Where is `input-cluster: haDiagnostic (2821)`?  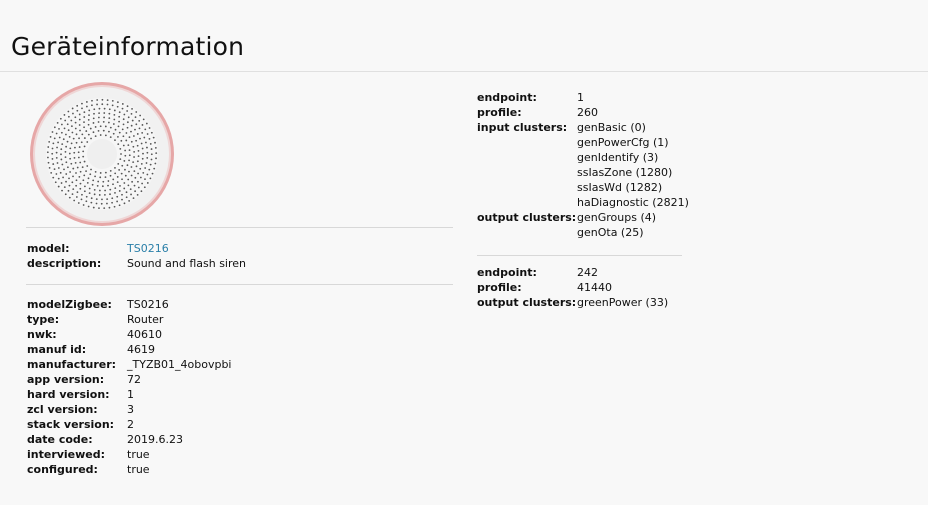
input-cluster: haDiagnostic (2821) is located at coordinates (633, 202).